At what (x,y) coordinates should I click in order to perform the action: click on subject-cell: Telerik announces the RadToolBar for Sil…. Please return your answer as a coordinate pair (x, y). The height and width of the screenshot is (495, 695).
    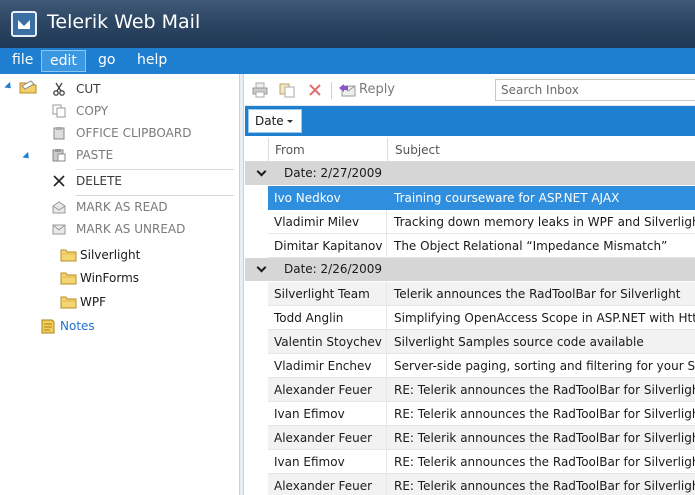
    Looking at the image, I should click on (541, 294).